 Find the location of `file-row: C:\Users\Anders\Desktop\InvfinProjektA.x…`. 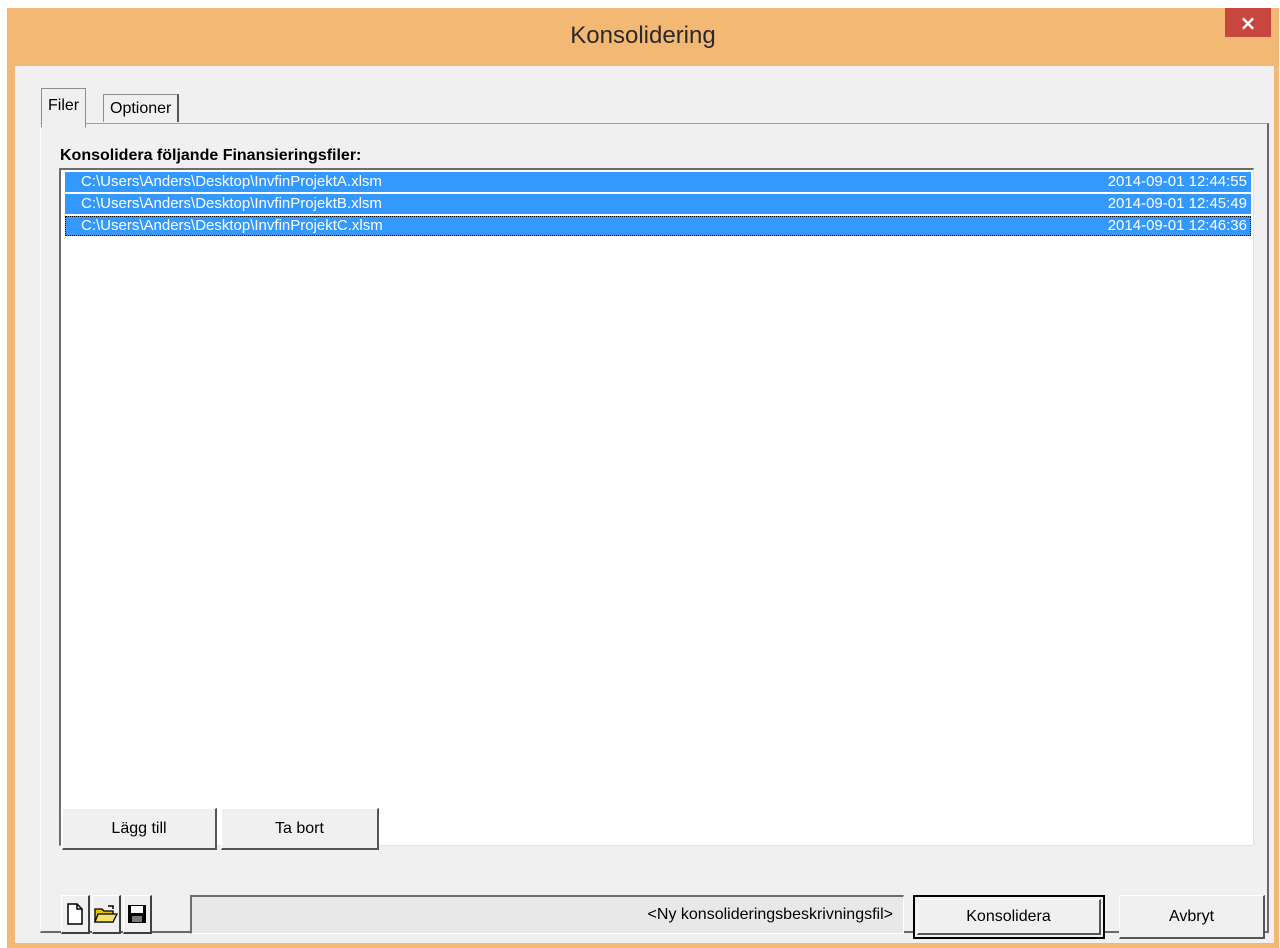

file-row: C:\Users\Anders\Desktop\InvfinProjektA.x… is located at coordinates (658, 182).